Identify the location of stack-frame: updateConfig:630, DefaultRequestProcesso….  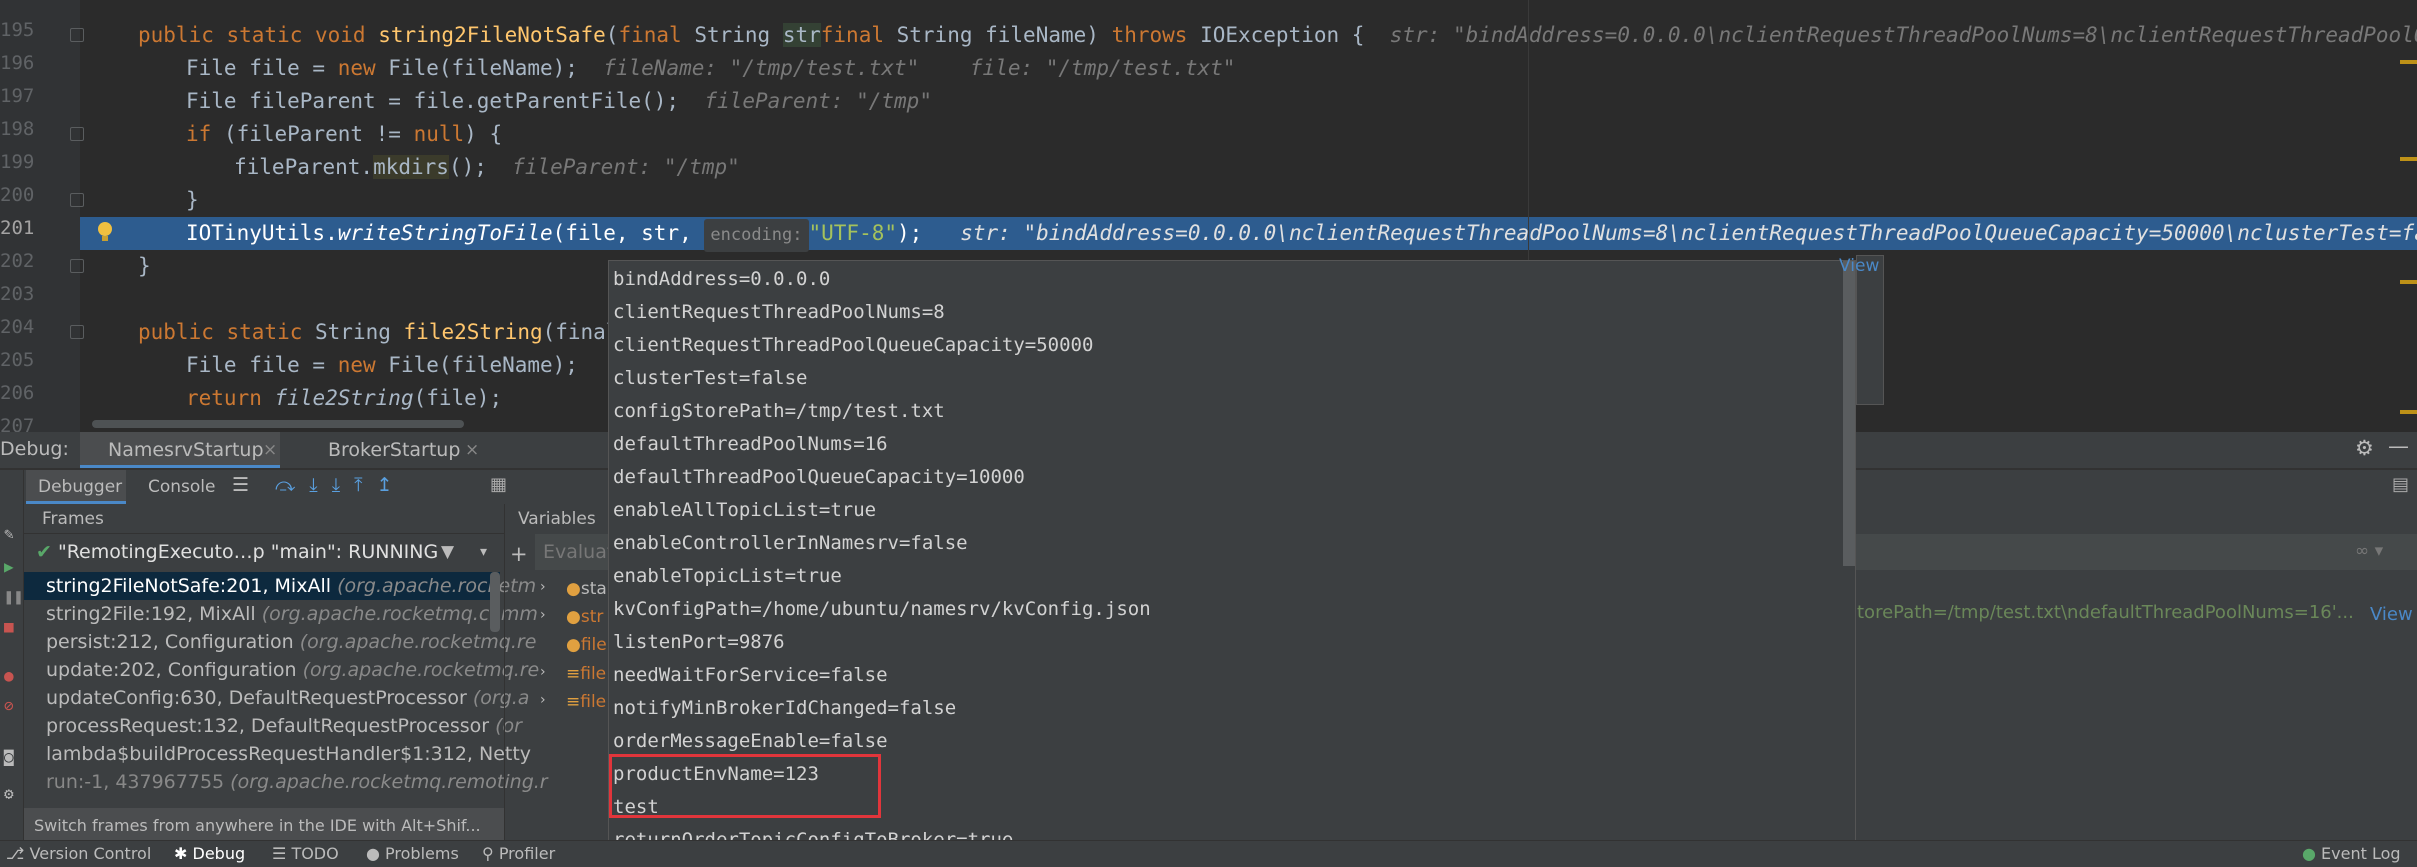
(287, 698).